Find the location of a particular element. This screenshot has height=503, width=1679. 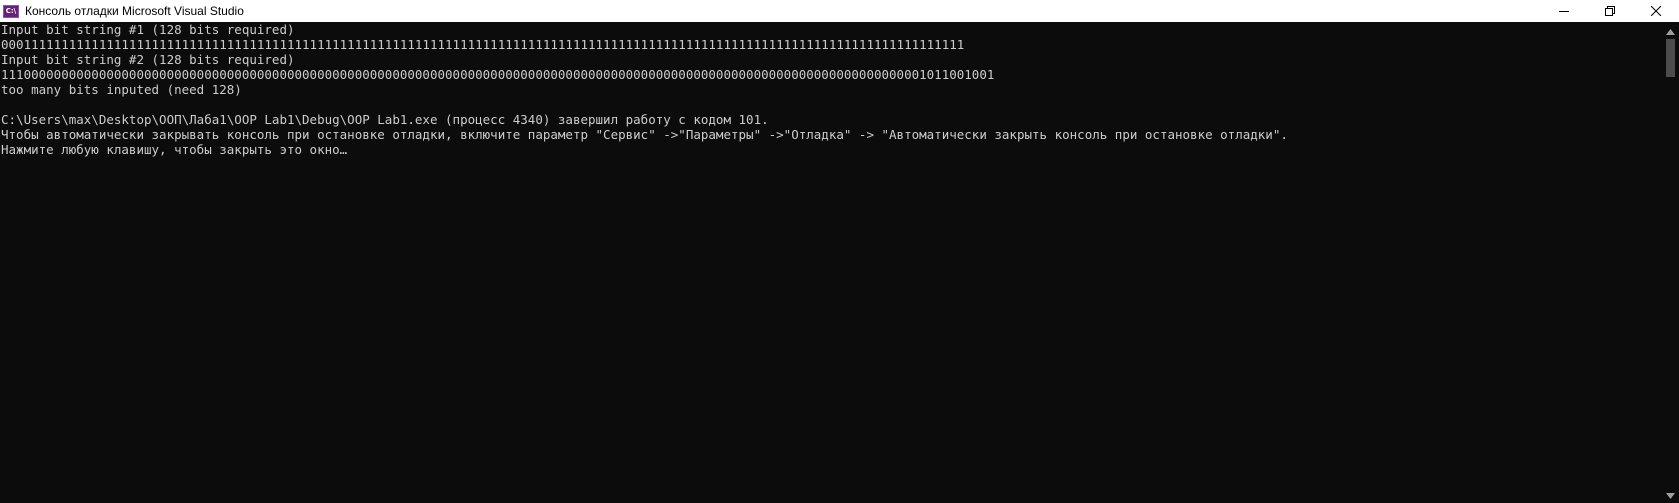

restore-icon is located at coordinates (1610, 11).